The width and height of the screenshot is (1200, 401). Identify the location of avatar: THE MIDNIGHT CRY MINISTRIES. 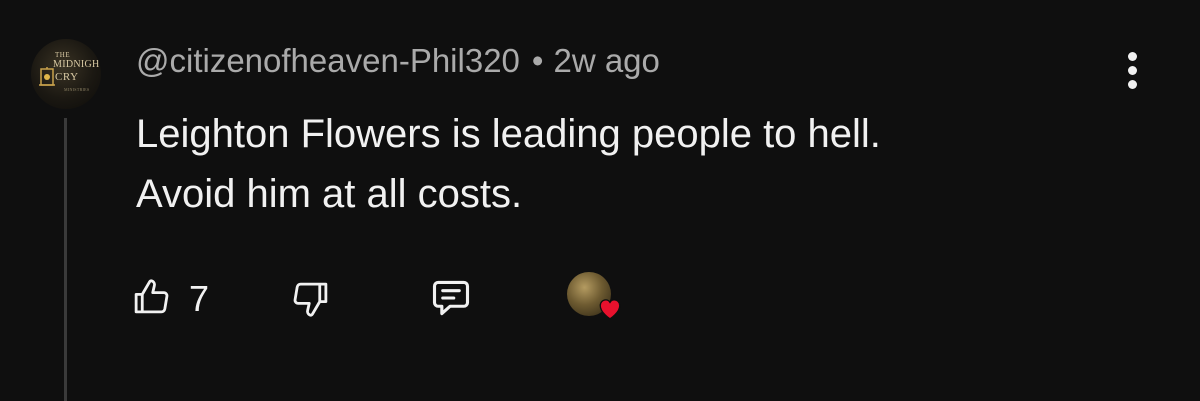
(66, 74).